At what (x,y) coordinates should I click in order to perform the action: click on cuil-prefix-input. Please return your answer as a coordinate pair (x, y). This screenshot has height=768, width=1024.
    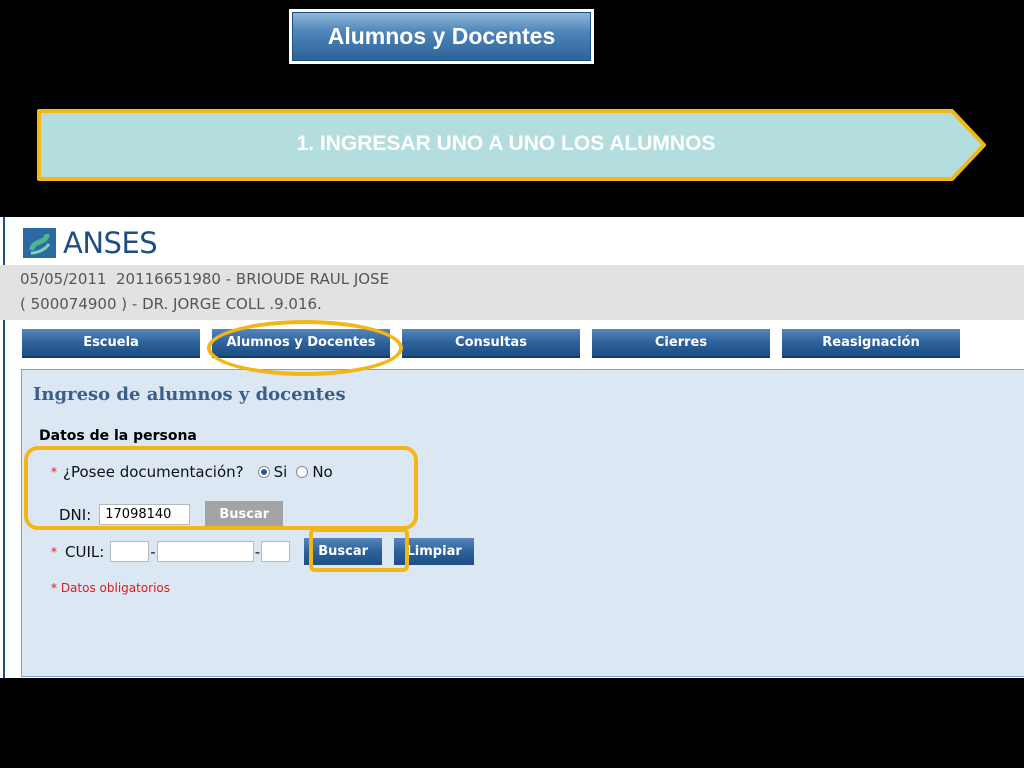
    Looking at the image, I should click on (130, 551).